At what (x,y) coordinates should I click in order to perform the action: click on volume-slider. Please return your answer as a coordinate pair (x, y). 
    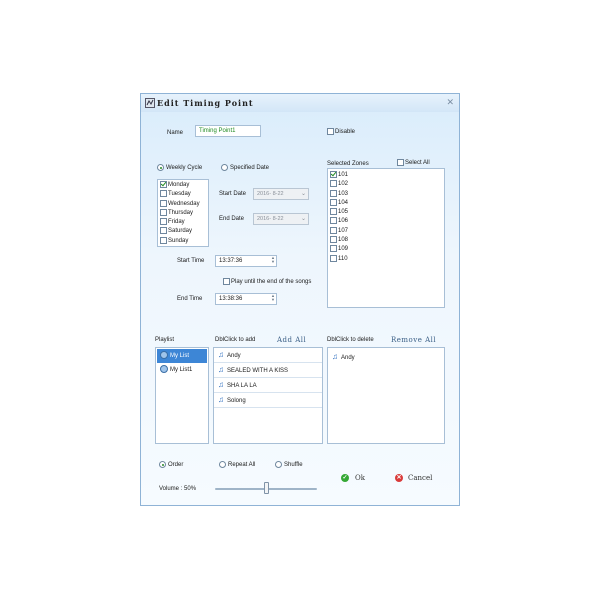
    Looking at the image, I should click on (266, 489).